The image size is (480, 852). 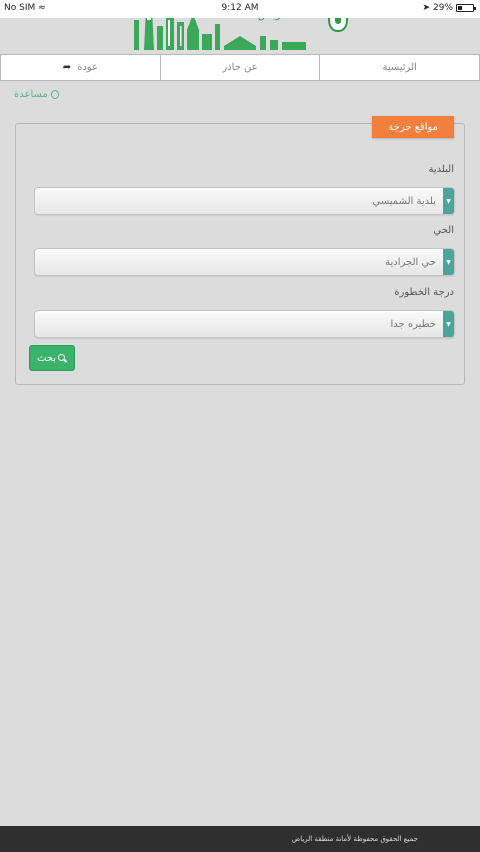 What do you see at coordinates (413, 324) in the screenshot?
I see `severity-value: خطيره جدا` at bounding box center [413, 324].